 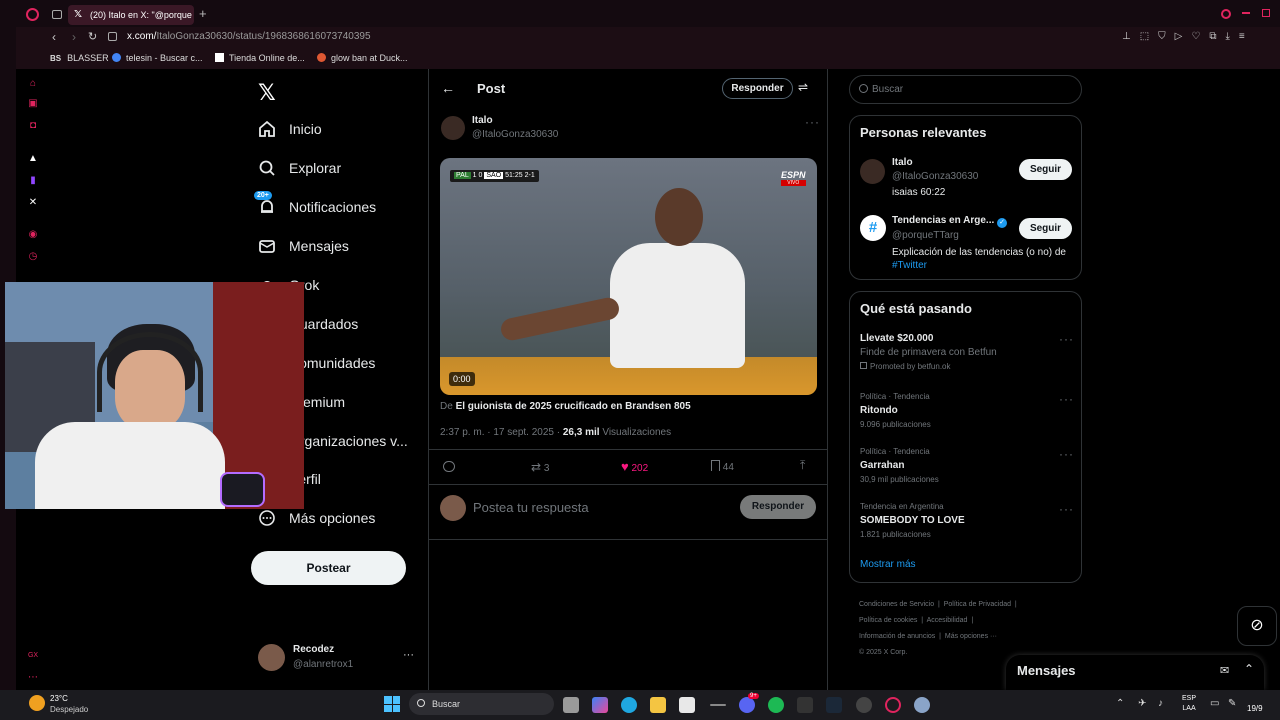 I want to click on search-box: Buscar, so click(x=965, y=89).